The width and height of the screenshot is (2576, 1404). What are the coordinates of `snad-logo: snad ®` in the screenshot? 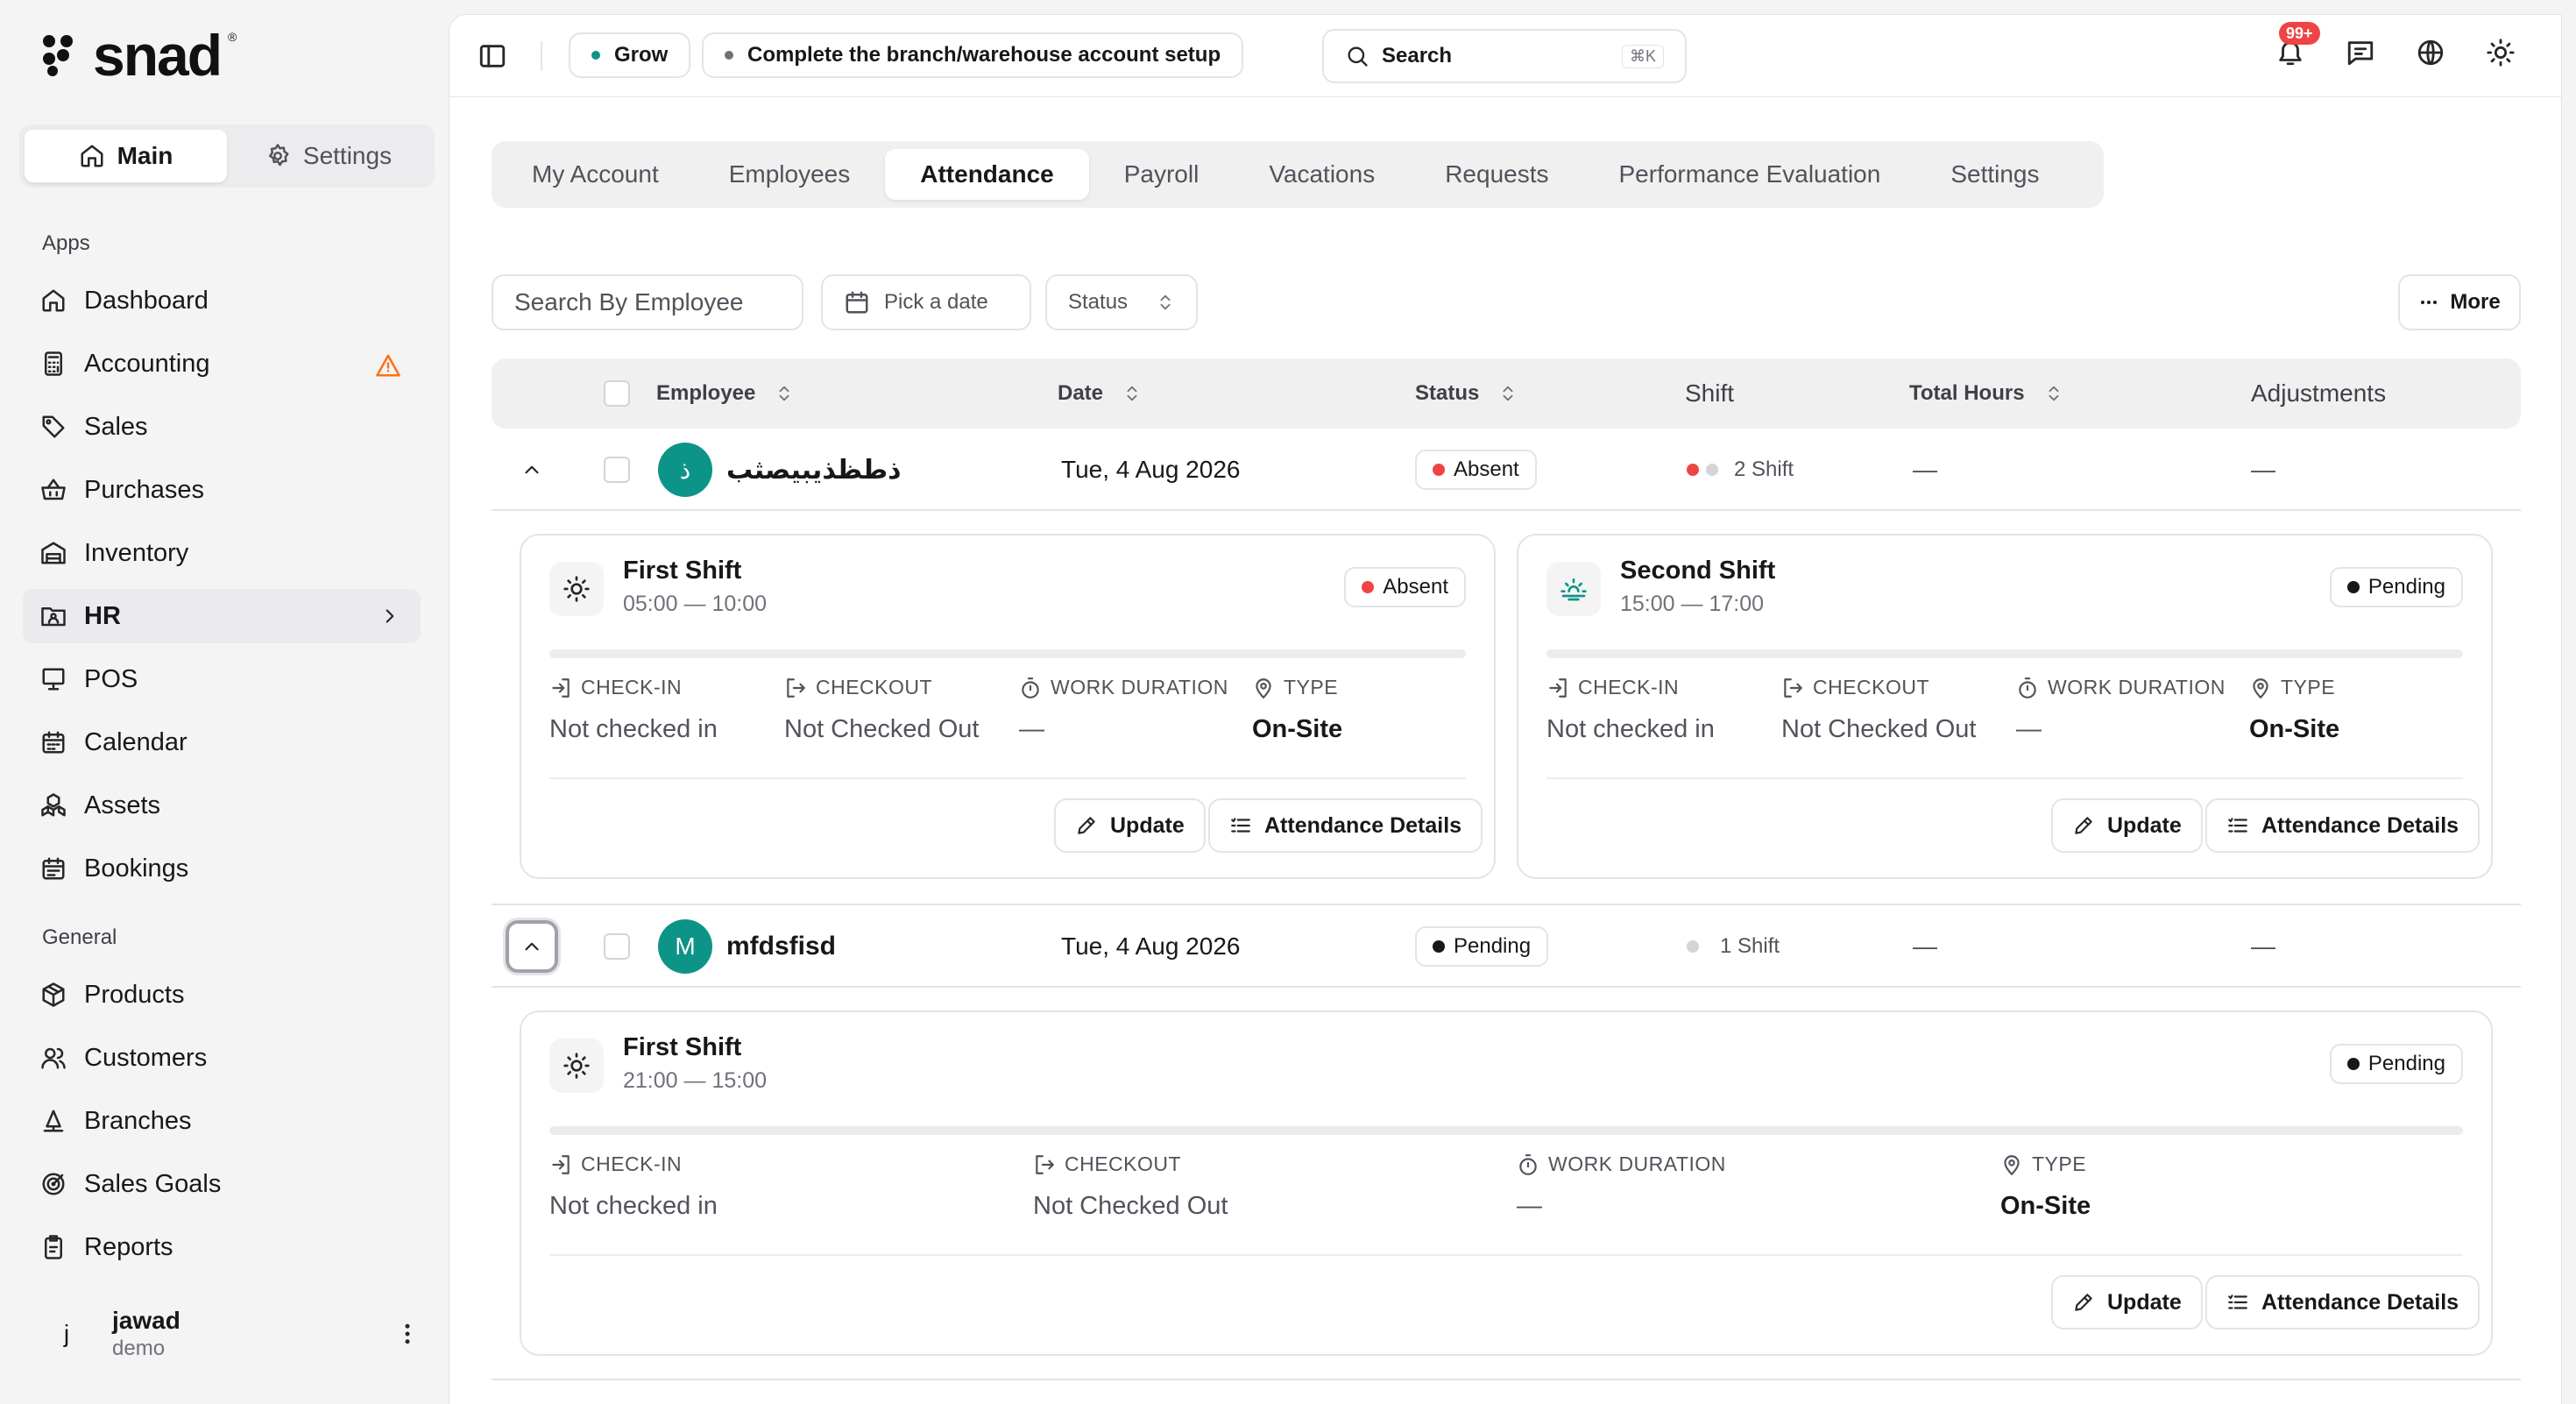 It's located at (138, 55).